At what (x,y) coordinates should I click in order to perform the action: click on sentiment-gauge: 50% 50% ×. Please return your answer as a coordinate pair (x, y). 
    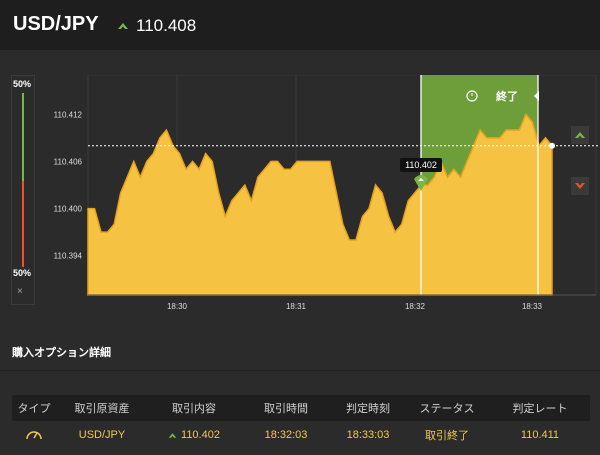
    Looking at the image, I should click on (23, 190).